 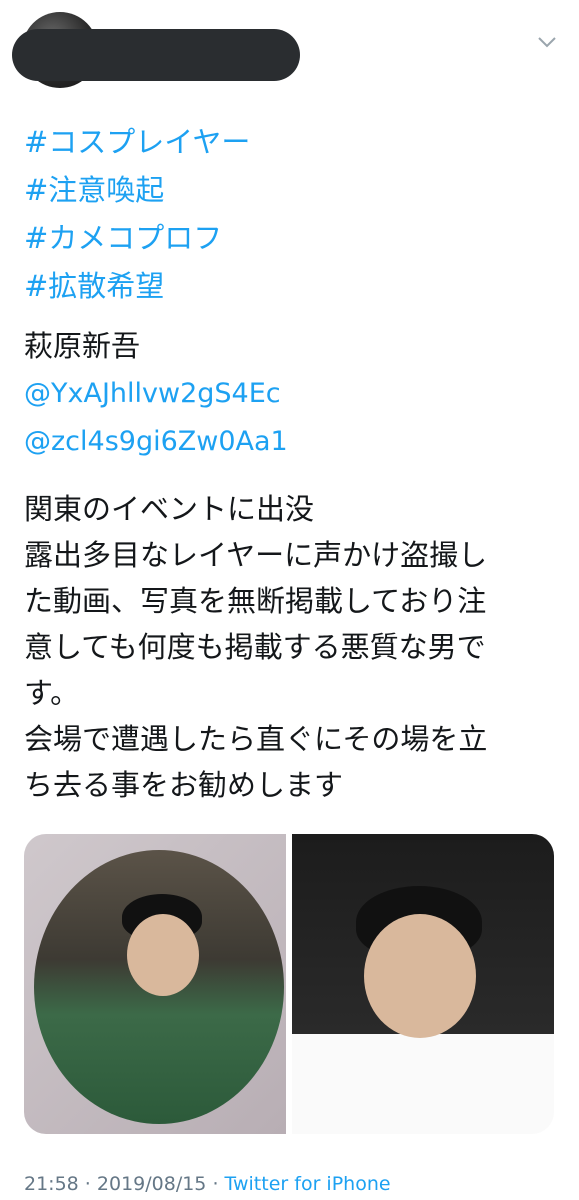 What do you see at coordinates (256, 555) in the screenshot?
I see `description-line: 露出多目なレイヤーに声かけ盗撮し` at bounding box center [256, 555].